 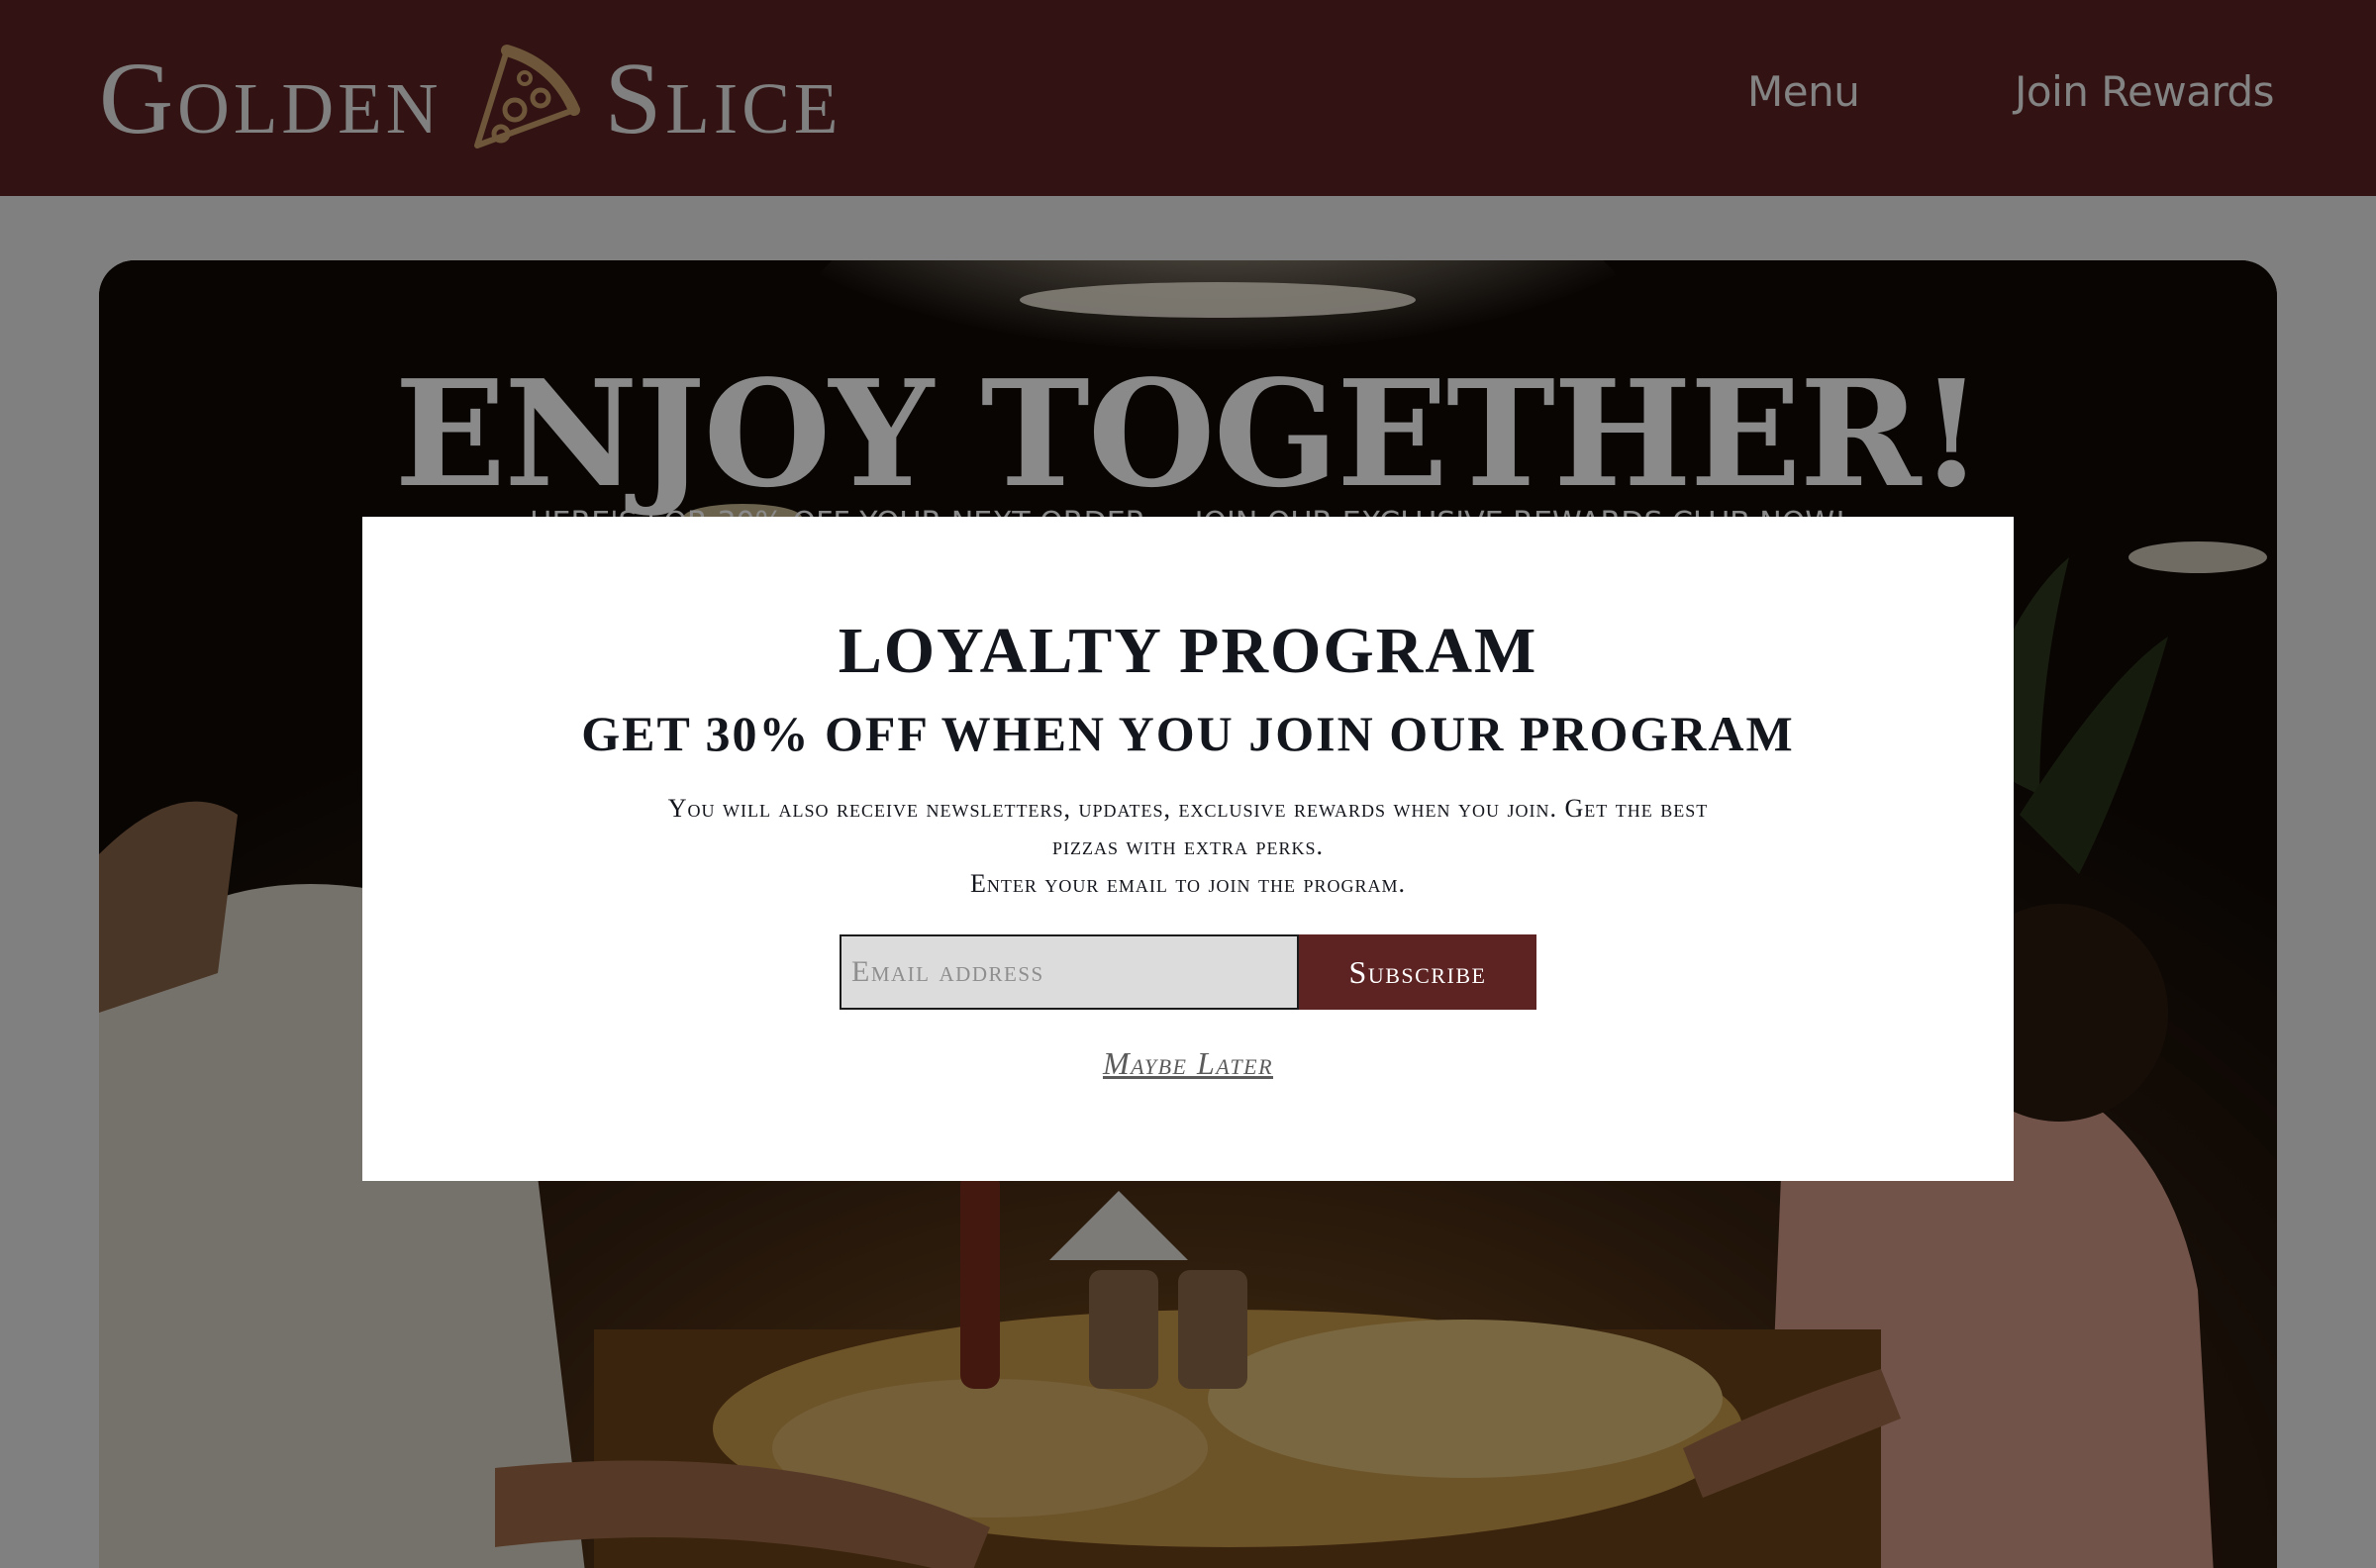 What do you see at coordinates (1418, 972) in the screenshot?
I see `subscribe-button: Subscribe` at bounding box center [1418, 972].